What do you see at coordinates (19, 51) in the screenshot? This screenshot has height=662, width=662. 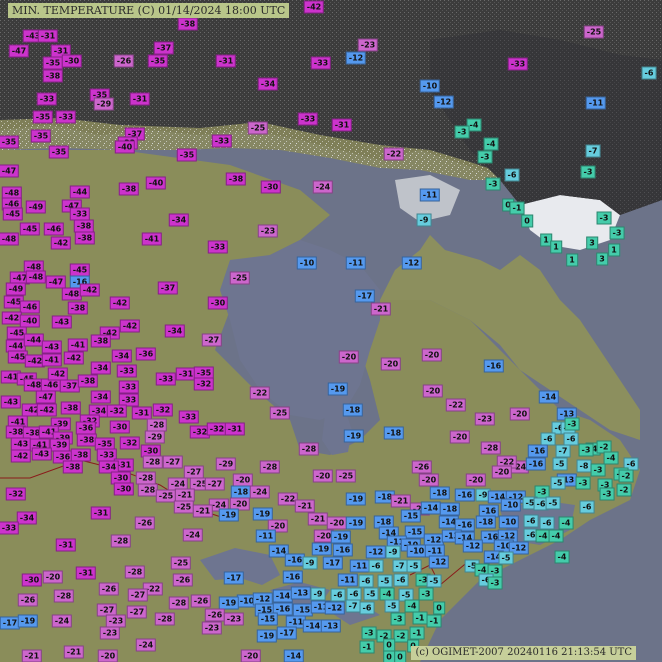 I see `station-temp-label: -47` at bounding box center [19, 51].